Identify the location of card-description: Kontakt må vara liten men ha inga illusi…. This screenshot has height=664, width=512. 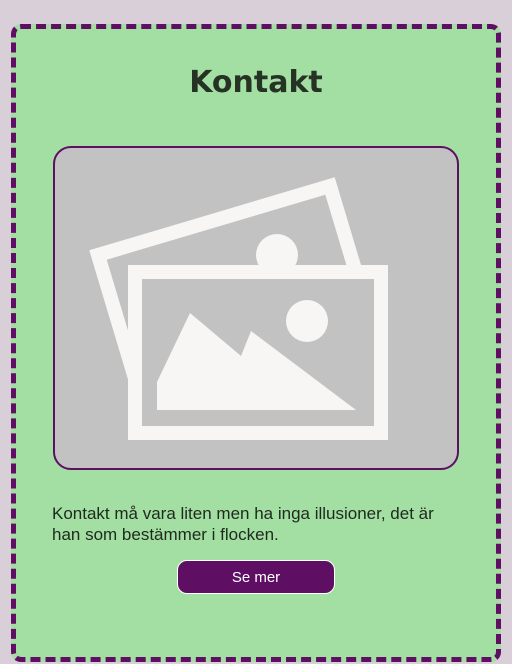
(243, 524).